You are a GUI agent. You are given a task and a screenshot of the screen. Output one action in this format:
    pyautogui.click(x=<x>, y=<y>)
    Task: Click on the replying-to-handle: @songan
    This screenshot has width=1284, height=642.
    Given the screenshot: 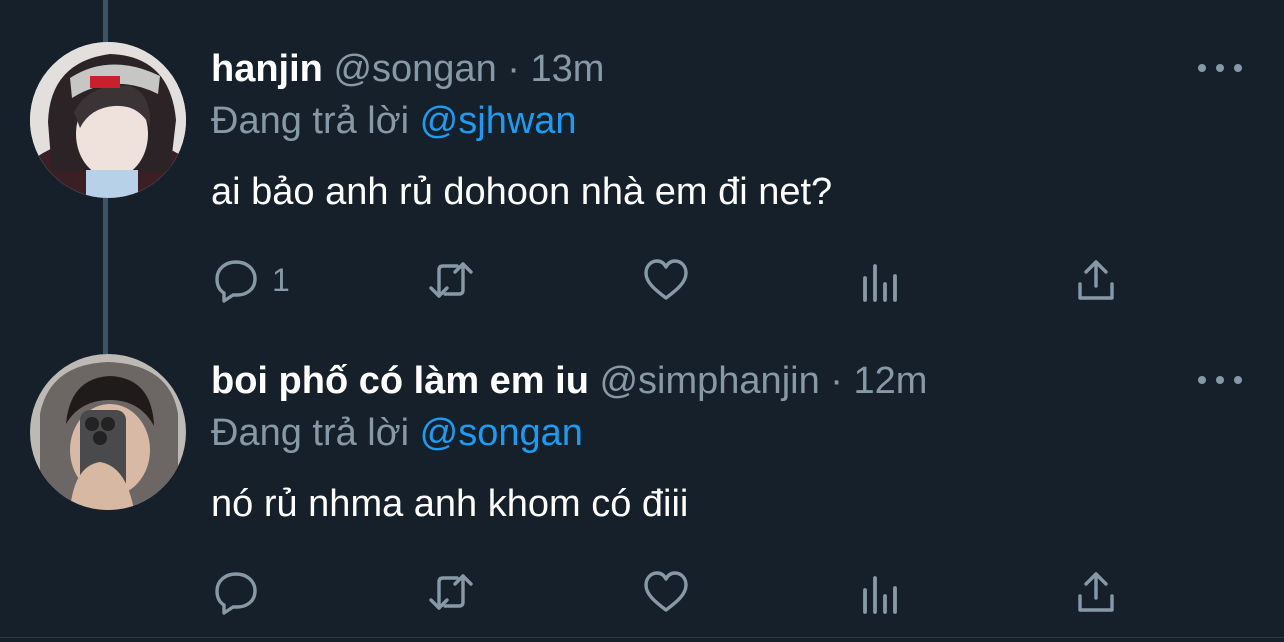 What is the action you would take?
    pyautogui.click(x=501, y=433)
    